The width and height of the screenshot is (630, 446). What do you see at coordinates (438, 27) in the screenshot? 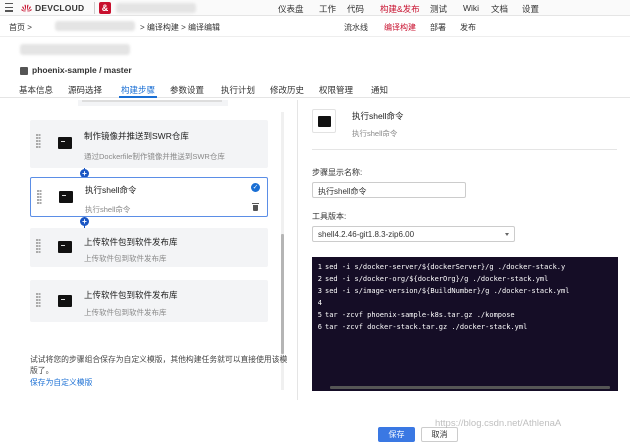
I see `subnav-deploy: 部署` at bounding box center [438, 27].